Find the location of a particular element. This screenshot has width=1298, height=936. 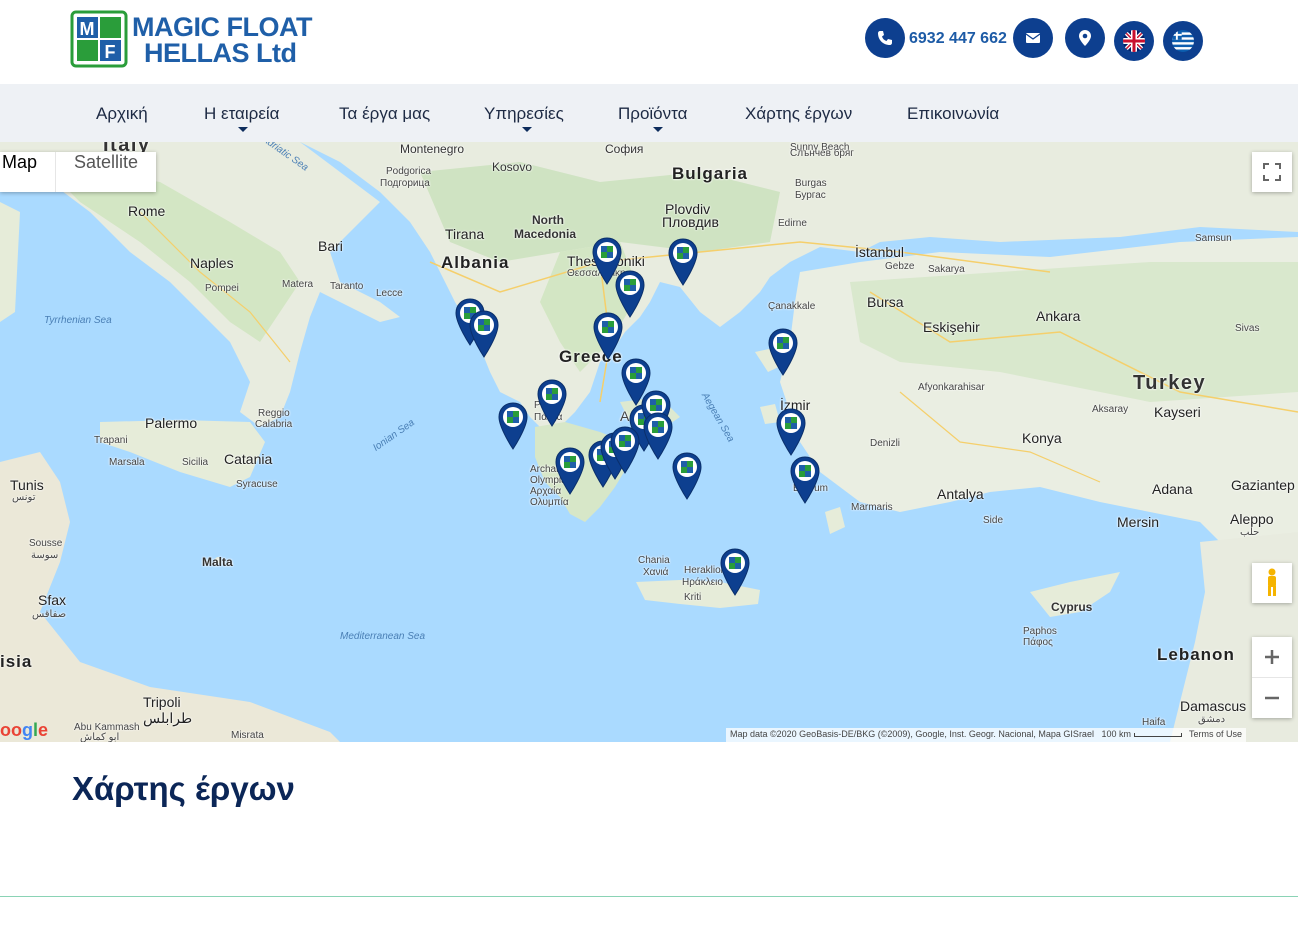

map-label: Montenegro is located at coordinates (432, 149).